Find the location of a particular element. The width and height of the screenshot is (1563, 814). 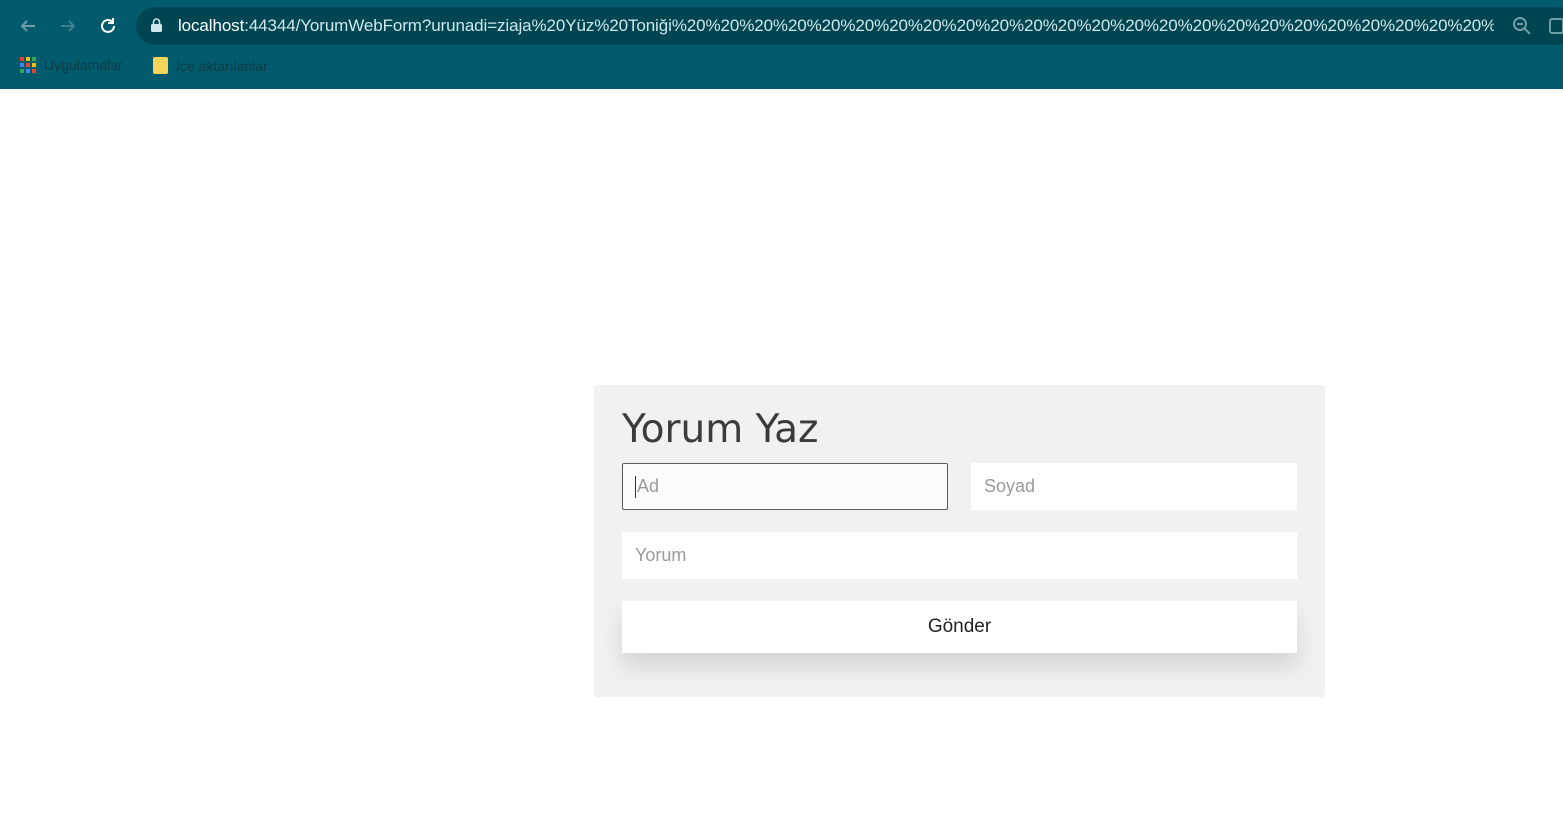

back-arrow-icon is located at coordinates (27, 26).